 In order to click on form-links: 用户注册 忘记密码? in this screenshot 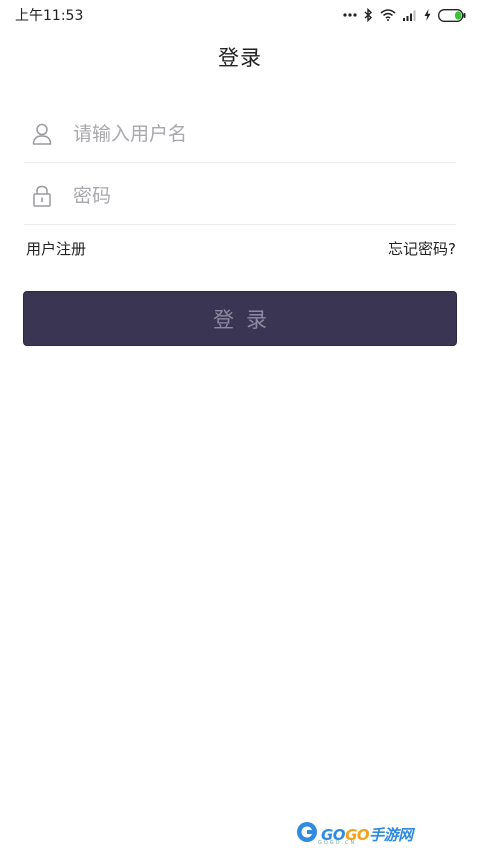, I will do `click(241, 248)`.